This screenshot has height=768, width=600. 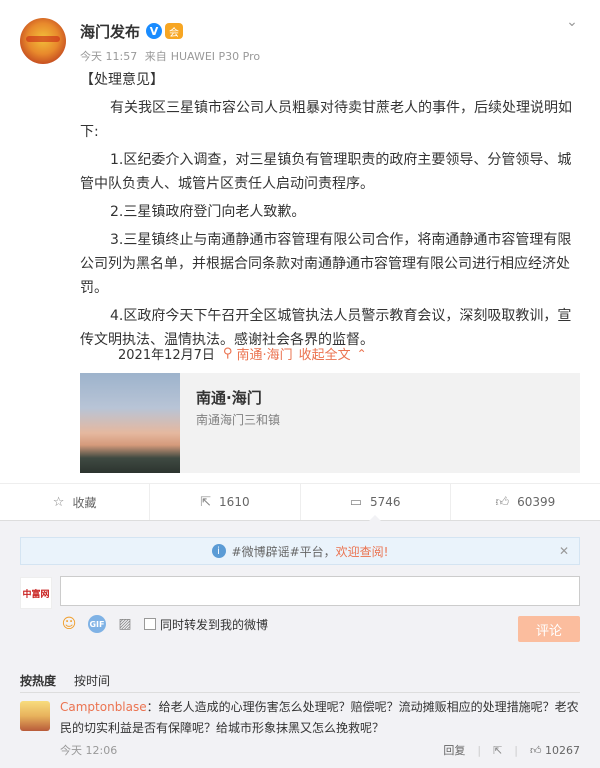 I want to click on comment-sort: 按热度 按时间, so click(x=65, y=680).